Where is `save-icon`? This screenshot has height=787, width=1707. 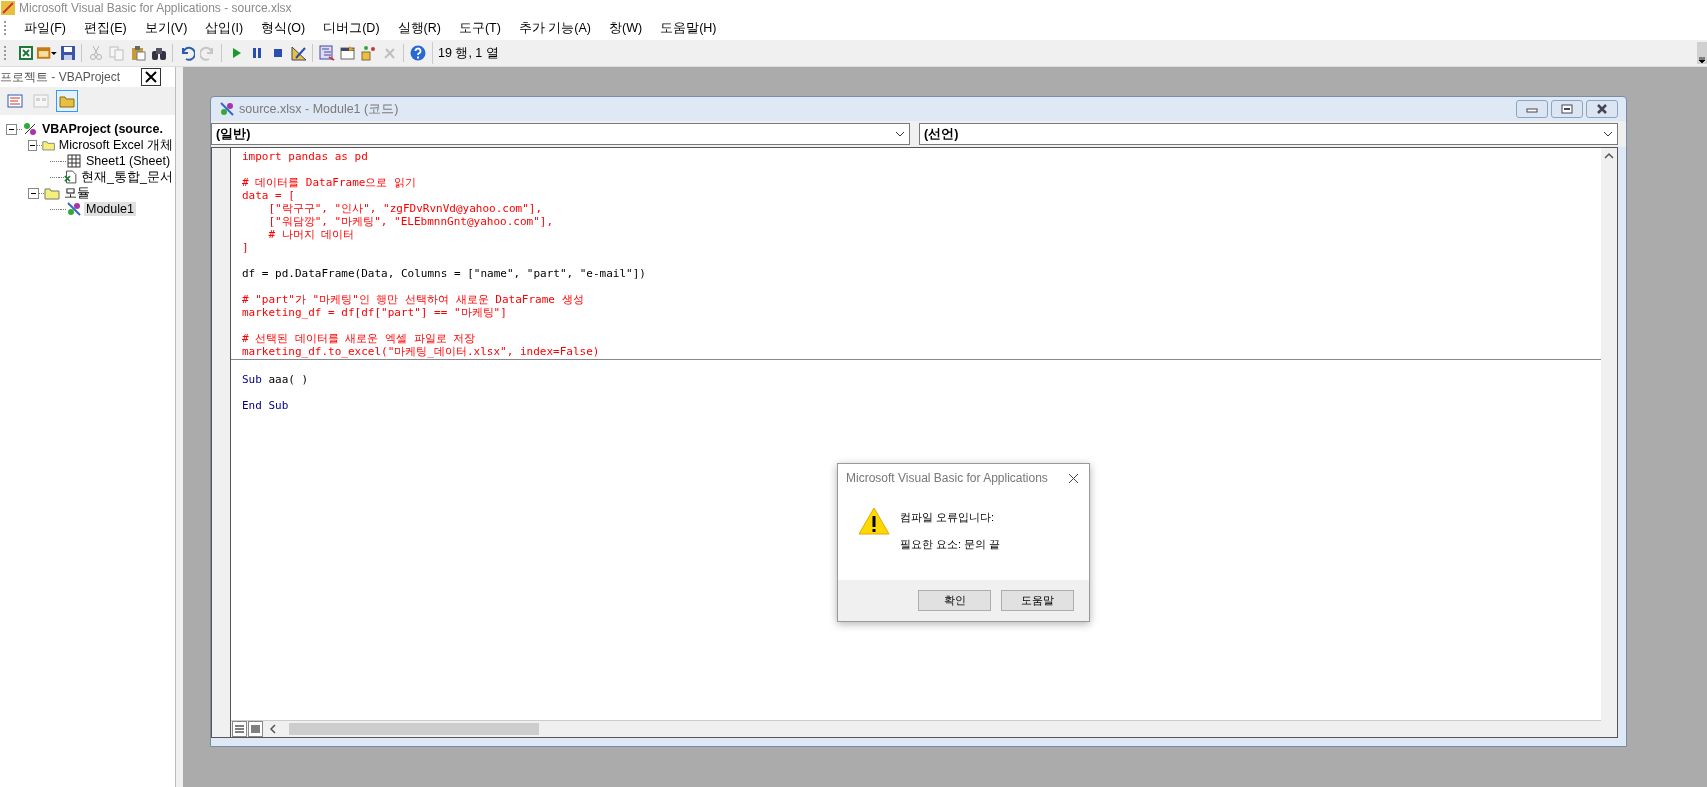
save-icon is located at coordinates (67, 53).